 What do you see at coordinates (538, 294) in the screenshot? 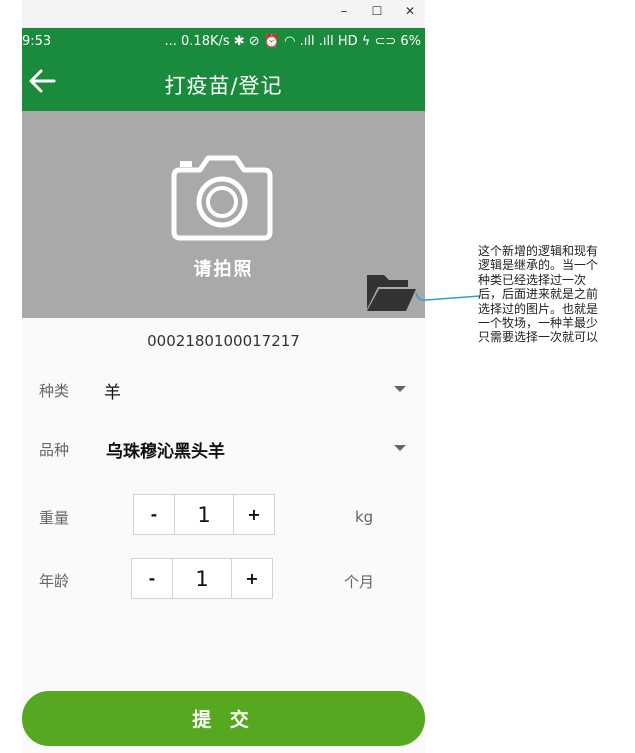
I see `annotation-line: 后，后面进来就是之前` at bounding box center [538, 294].